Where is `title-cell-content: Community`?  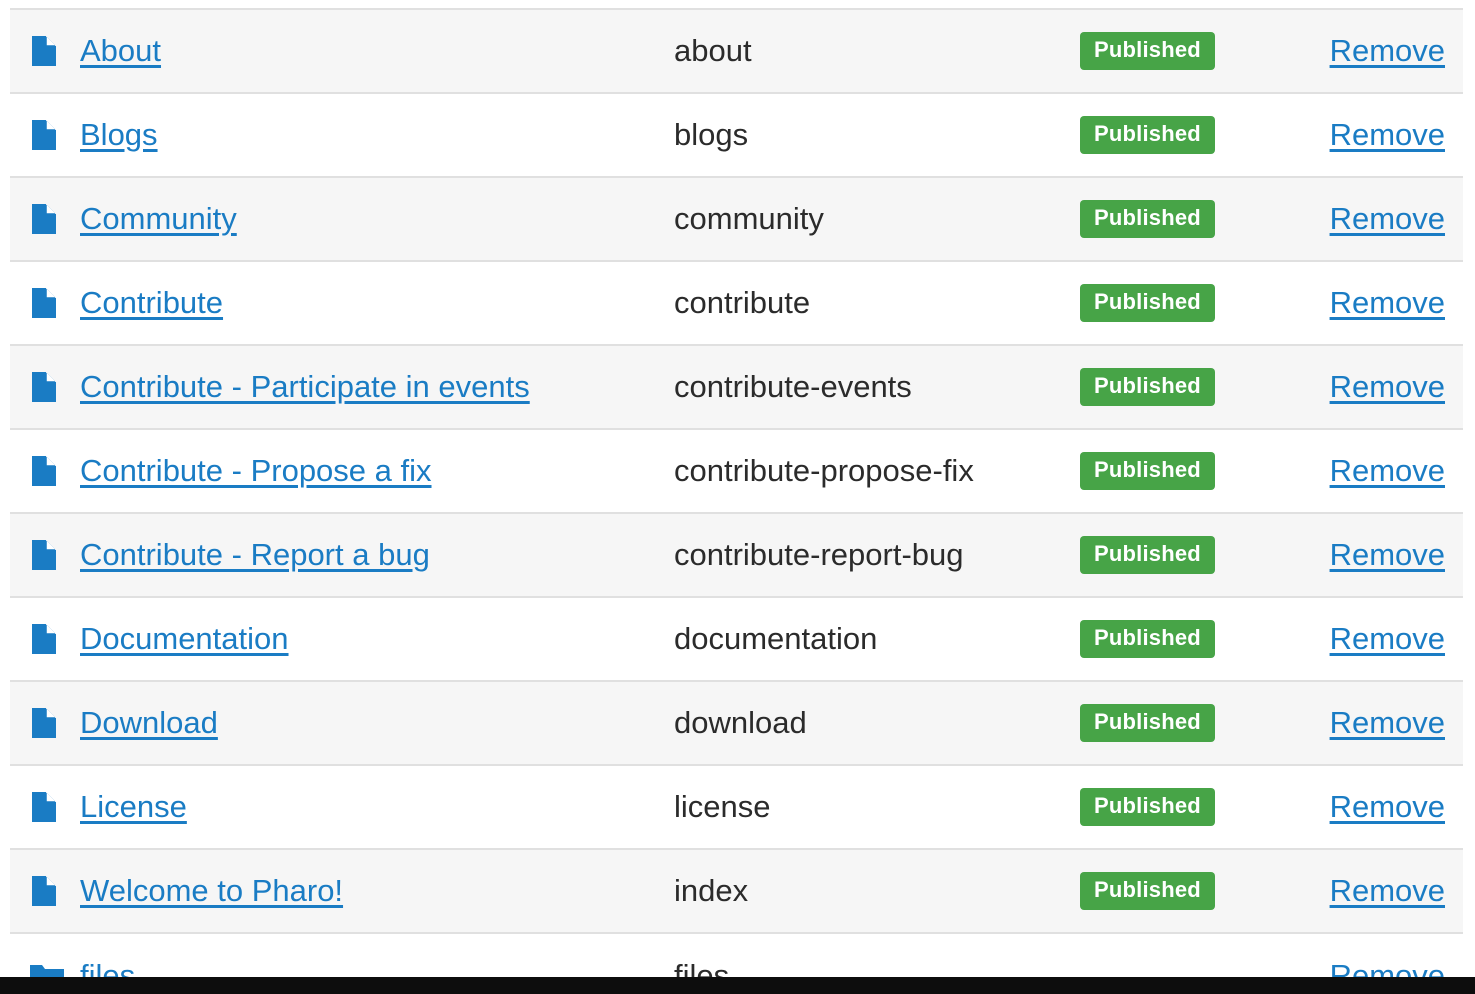 title-cell-content: Community is located at coordinates (336, 219).